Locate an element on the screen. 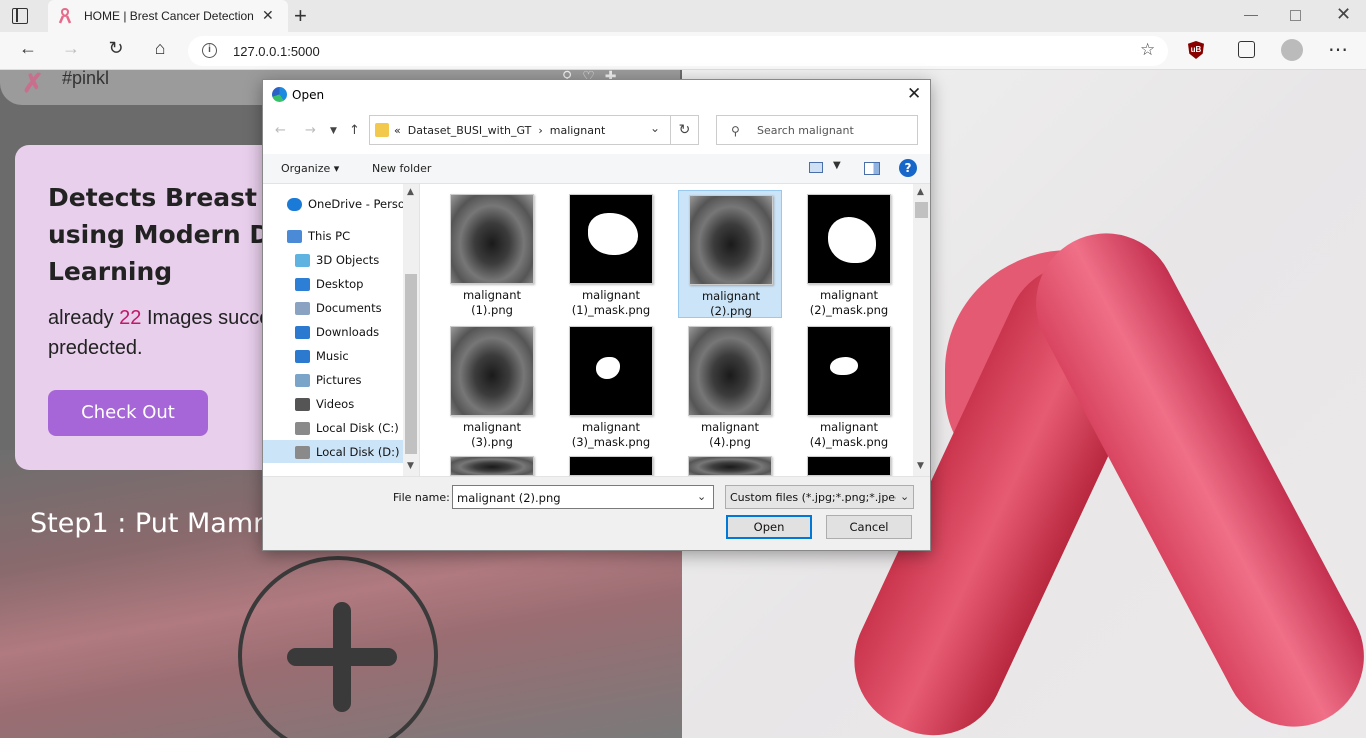 This screenshot has height=738, width=1366. search-box: ⚲ Search malignant is located at coordinates (817, 130).